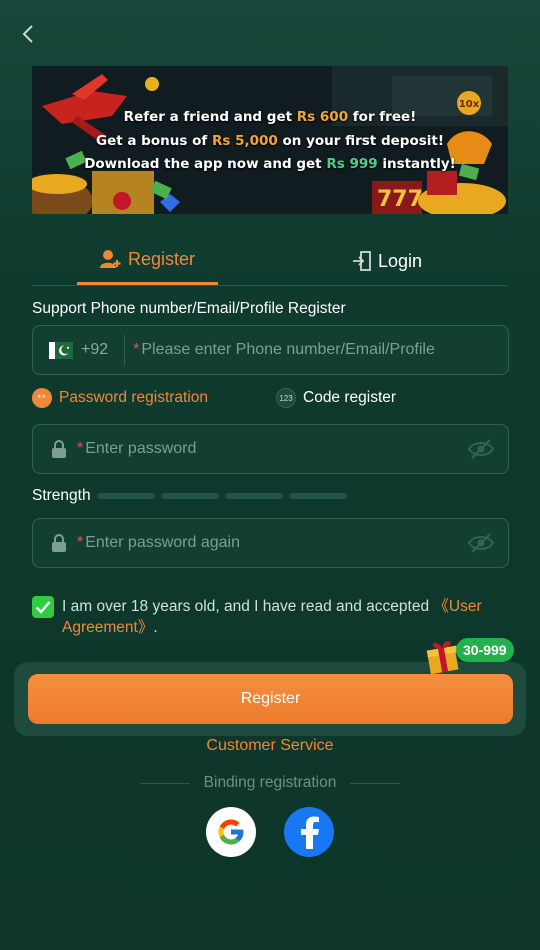  What do you see at coordinates (210, 117) in the screenshot?
I see `banner-line-1-text: Refer a friend and get` at bounding box center [210, 117].